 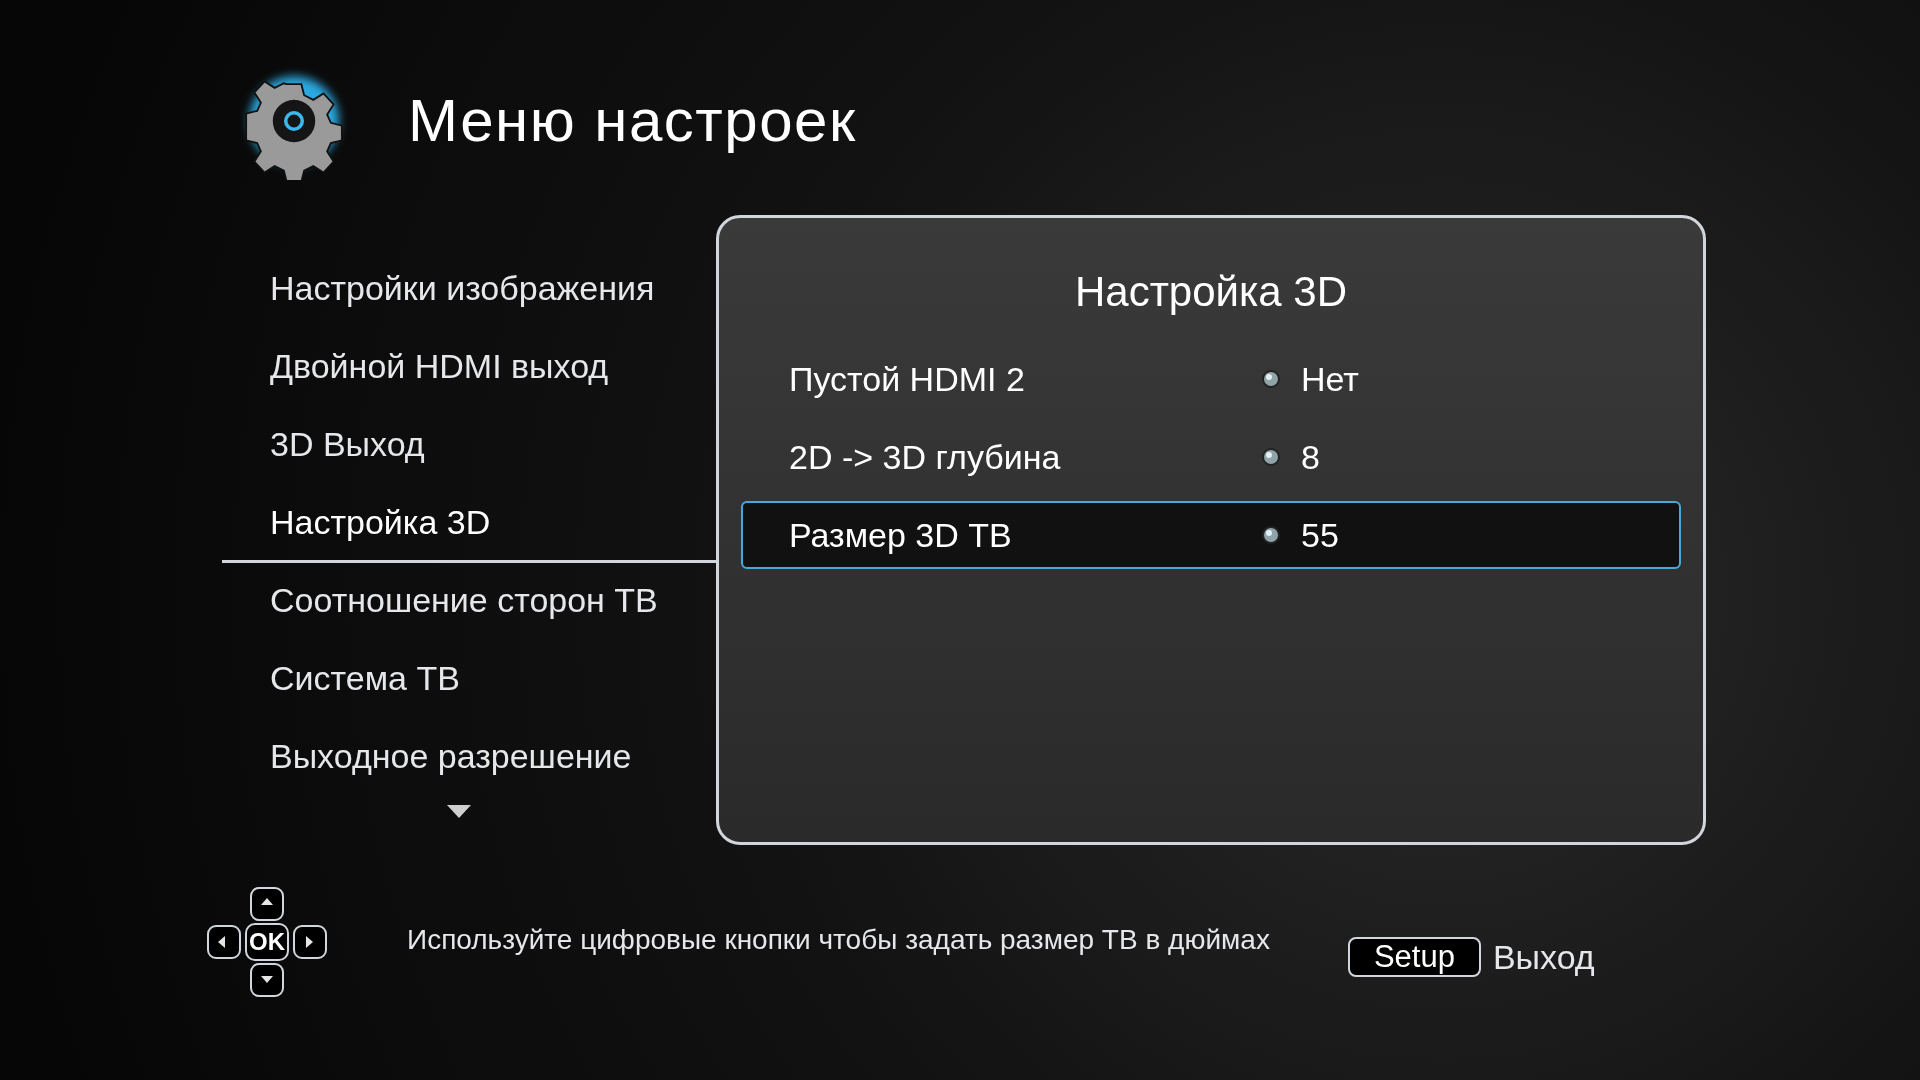 I want to click on ok-key: OK, so click(x=267, y=942).